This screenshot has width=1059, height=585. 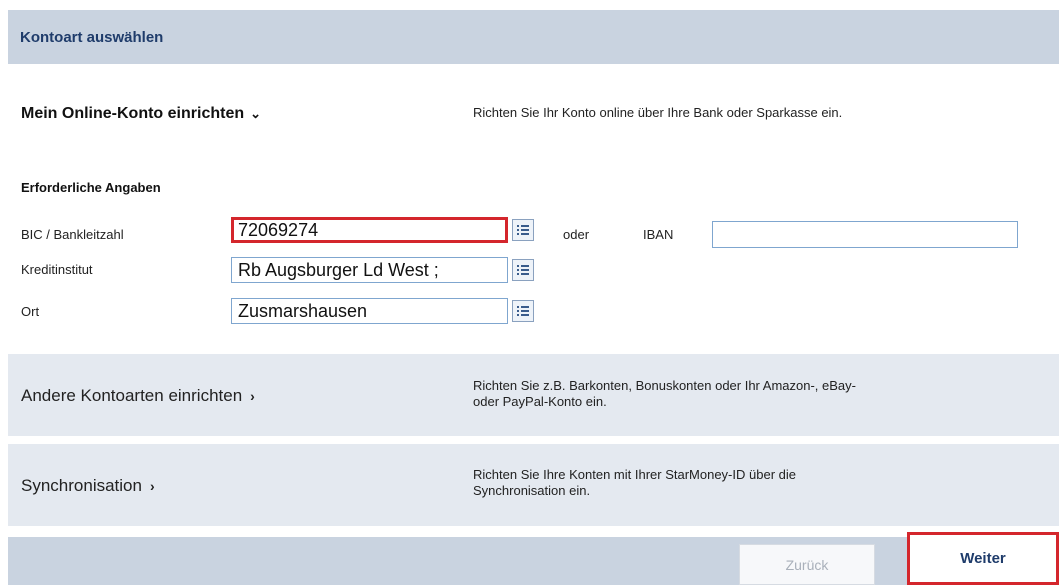 What do you see at coordinates (30, 311) in the screenshot?
I see `city-label: Ort` at bounding box center [30, 311].